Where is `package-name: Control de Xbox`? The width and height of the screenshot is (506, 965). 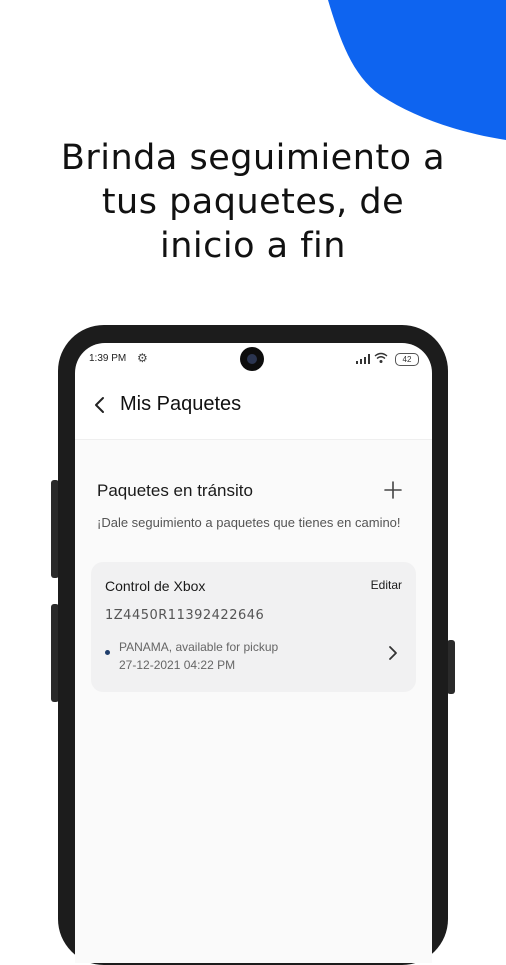
package-name: Control de Xbox is located at coordinates (155, 586).